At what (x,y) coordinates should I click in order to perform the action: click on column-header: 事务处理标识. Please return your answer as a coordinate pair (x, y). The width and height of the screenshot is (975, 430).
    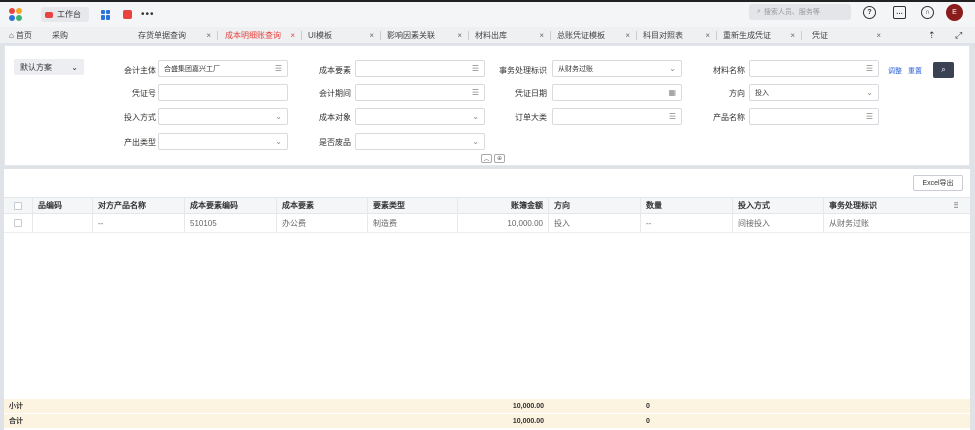
    Looking at the image, I should click on (883, 205).